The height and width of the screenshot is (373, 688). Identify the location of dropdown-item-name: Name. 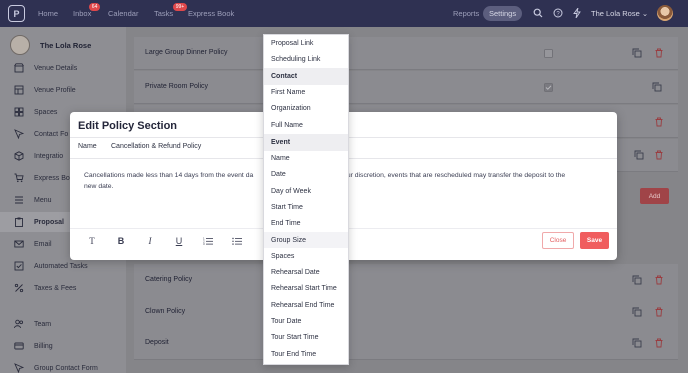
(306, 159).